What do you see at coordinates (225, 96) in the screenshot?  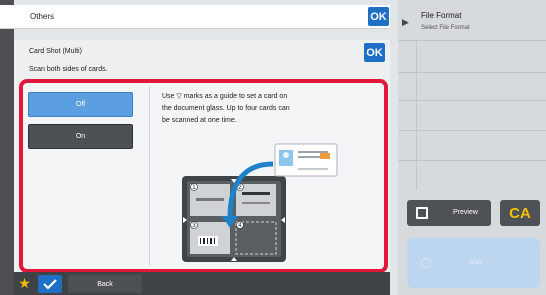 I see `instruction-line: Use ▽ marks as a guide to set a card on` at bounding box center [225, 96].